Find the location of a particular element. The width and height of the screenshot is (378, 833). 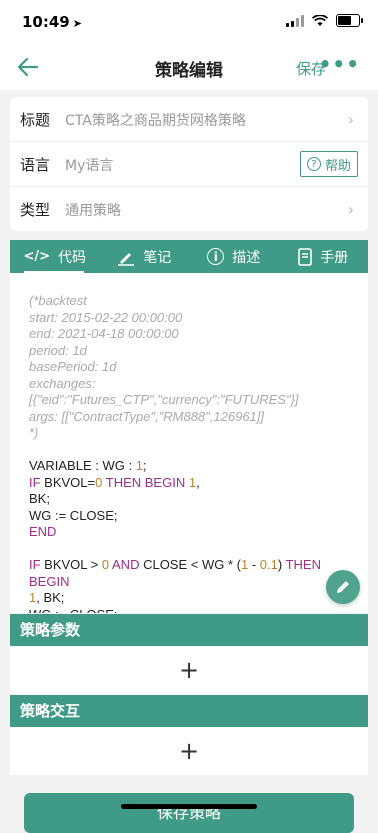

location-arrow-icon: ➤ is located at coordinates (77, 23).